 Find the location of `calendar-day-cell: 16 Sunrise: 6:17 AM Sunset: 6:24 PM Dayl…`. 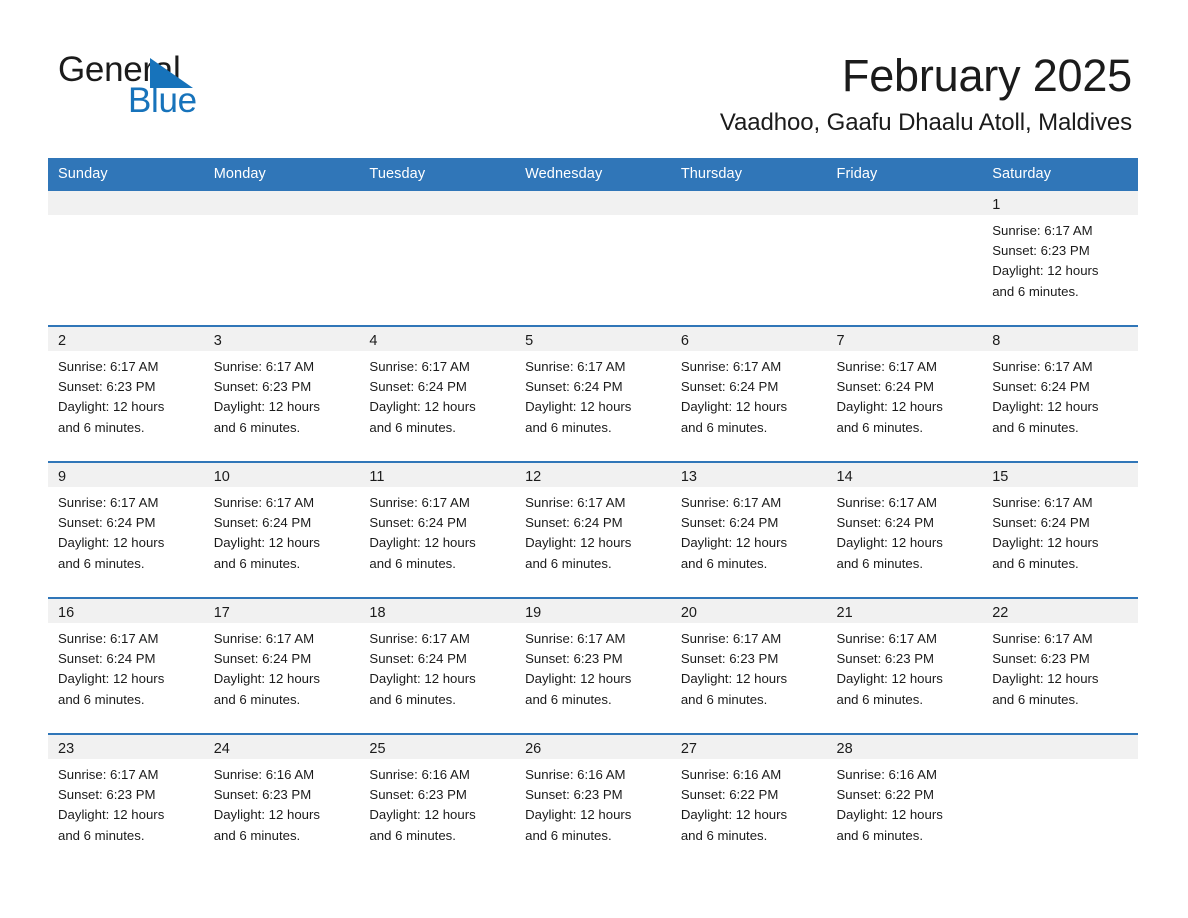

calendar-day-cell: 16 Sunrise: 6:17 AM Sunset: 6:24 PM Dayl… is located at coordinates (126, 665).